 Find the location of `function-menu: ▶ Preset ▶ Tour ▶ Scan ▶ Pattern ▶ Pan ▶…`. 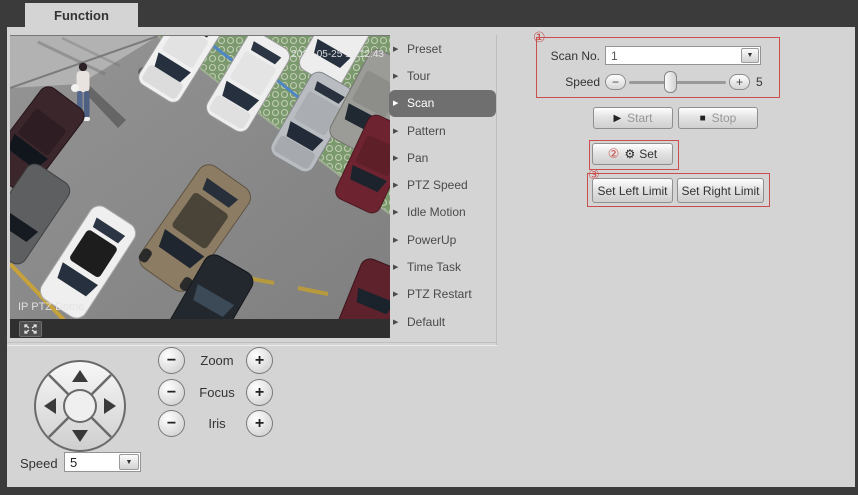

function-menu: ▶ Preset ▶ Tour ▶ Scan ▶ Pattern ▶ Pan ▶… is located at coordinates (442, 185).